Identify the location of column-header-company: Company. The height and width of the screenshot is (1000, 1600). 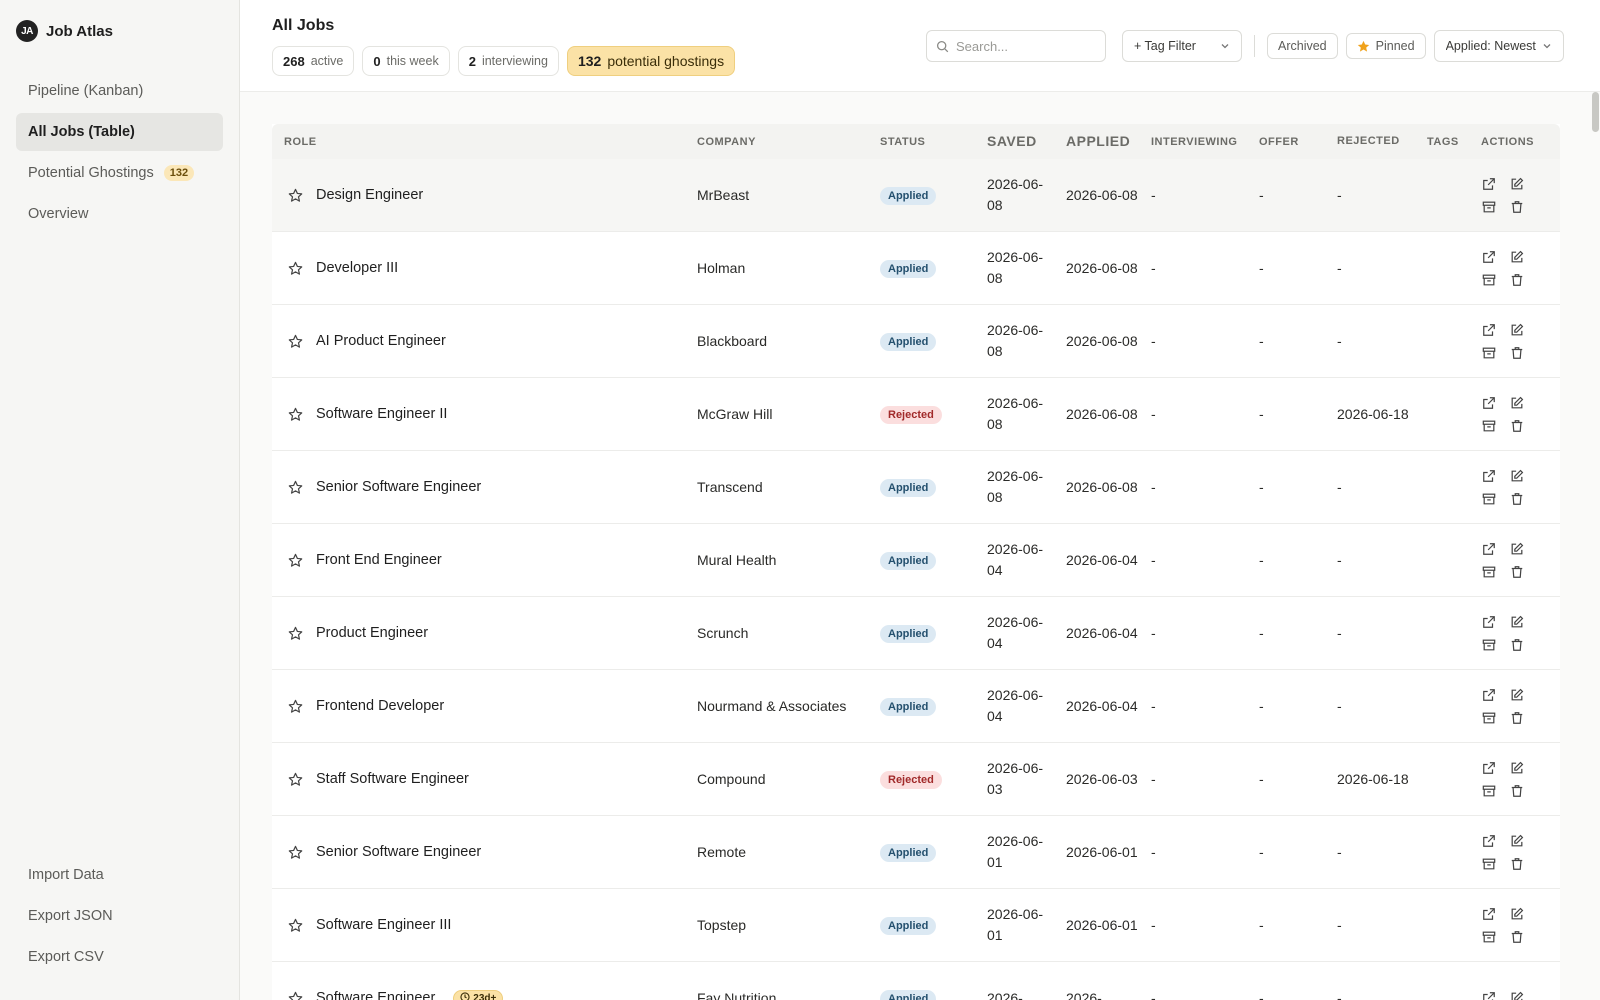
(776, 142).